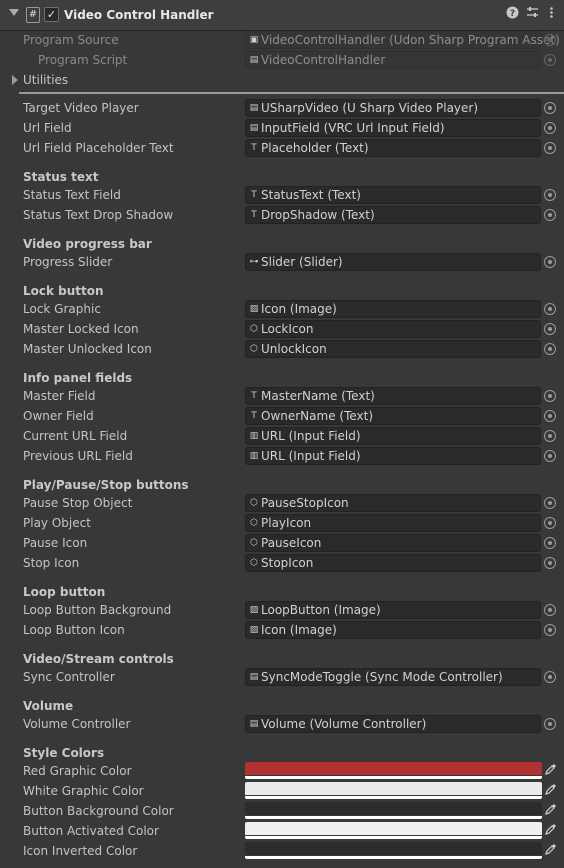  What do you see at coordinates (393, 396) in the screenshot?
I see `master-field-field: T MasterName (Text)` at bounding box center [393, 396].